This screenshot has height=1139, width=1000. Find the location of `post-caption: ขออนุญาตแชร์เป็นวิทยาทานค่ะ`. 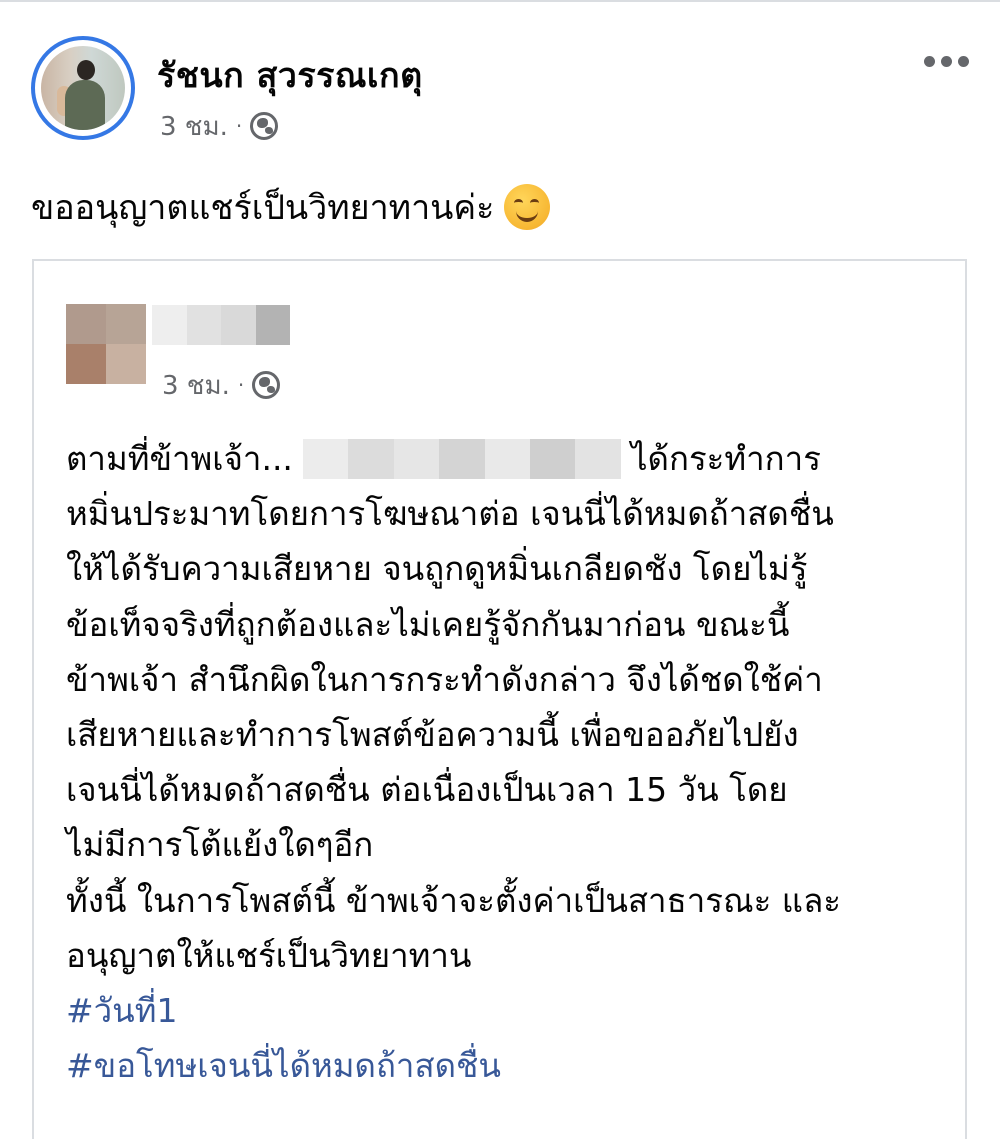

post-caption: ขออนุญาตแชร์เป็นวิทยาทานค่ะ is located at coordinates (291, 207).